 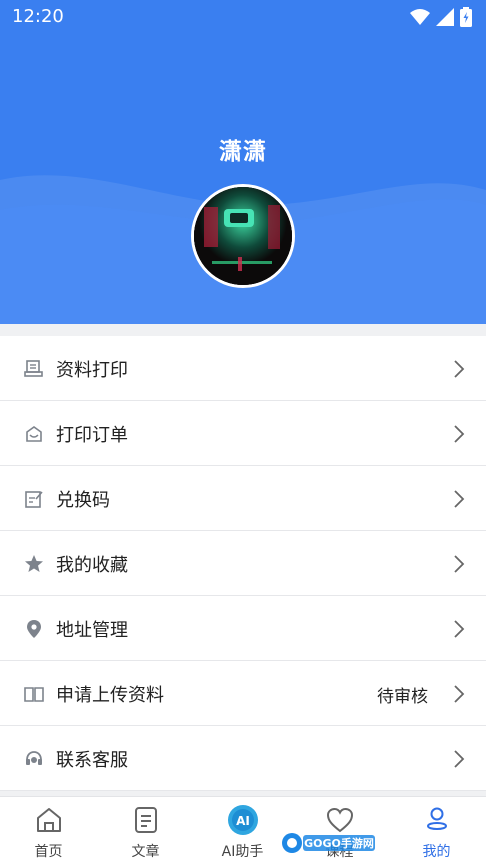 I want to click on menu-item-address-management: 地址管理, so click(x=243, y=628).